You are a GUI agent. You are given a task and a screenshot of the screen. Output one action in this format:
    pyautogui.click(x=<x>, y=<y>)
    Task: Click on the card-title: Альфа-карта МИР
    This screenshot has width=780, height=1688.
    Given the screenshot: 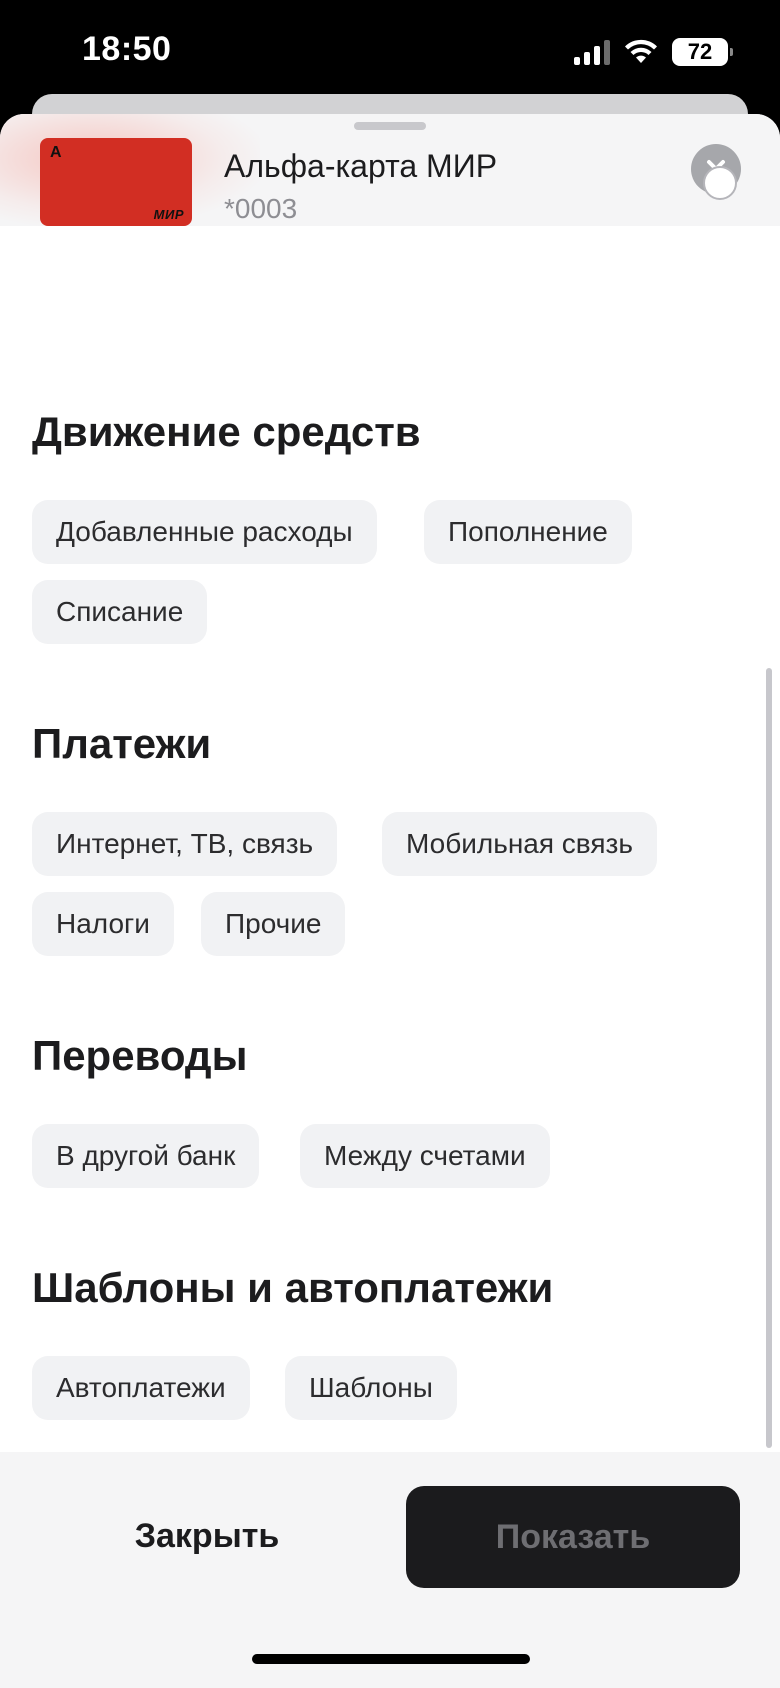 What is the action you would take?
    pyautogui.click(x=361, y=166)
    